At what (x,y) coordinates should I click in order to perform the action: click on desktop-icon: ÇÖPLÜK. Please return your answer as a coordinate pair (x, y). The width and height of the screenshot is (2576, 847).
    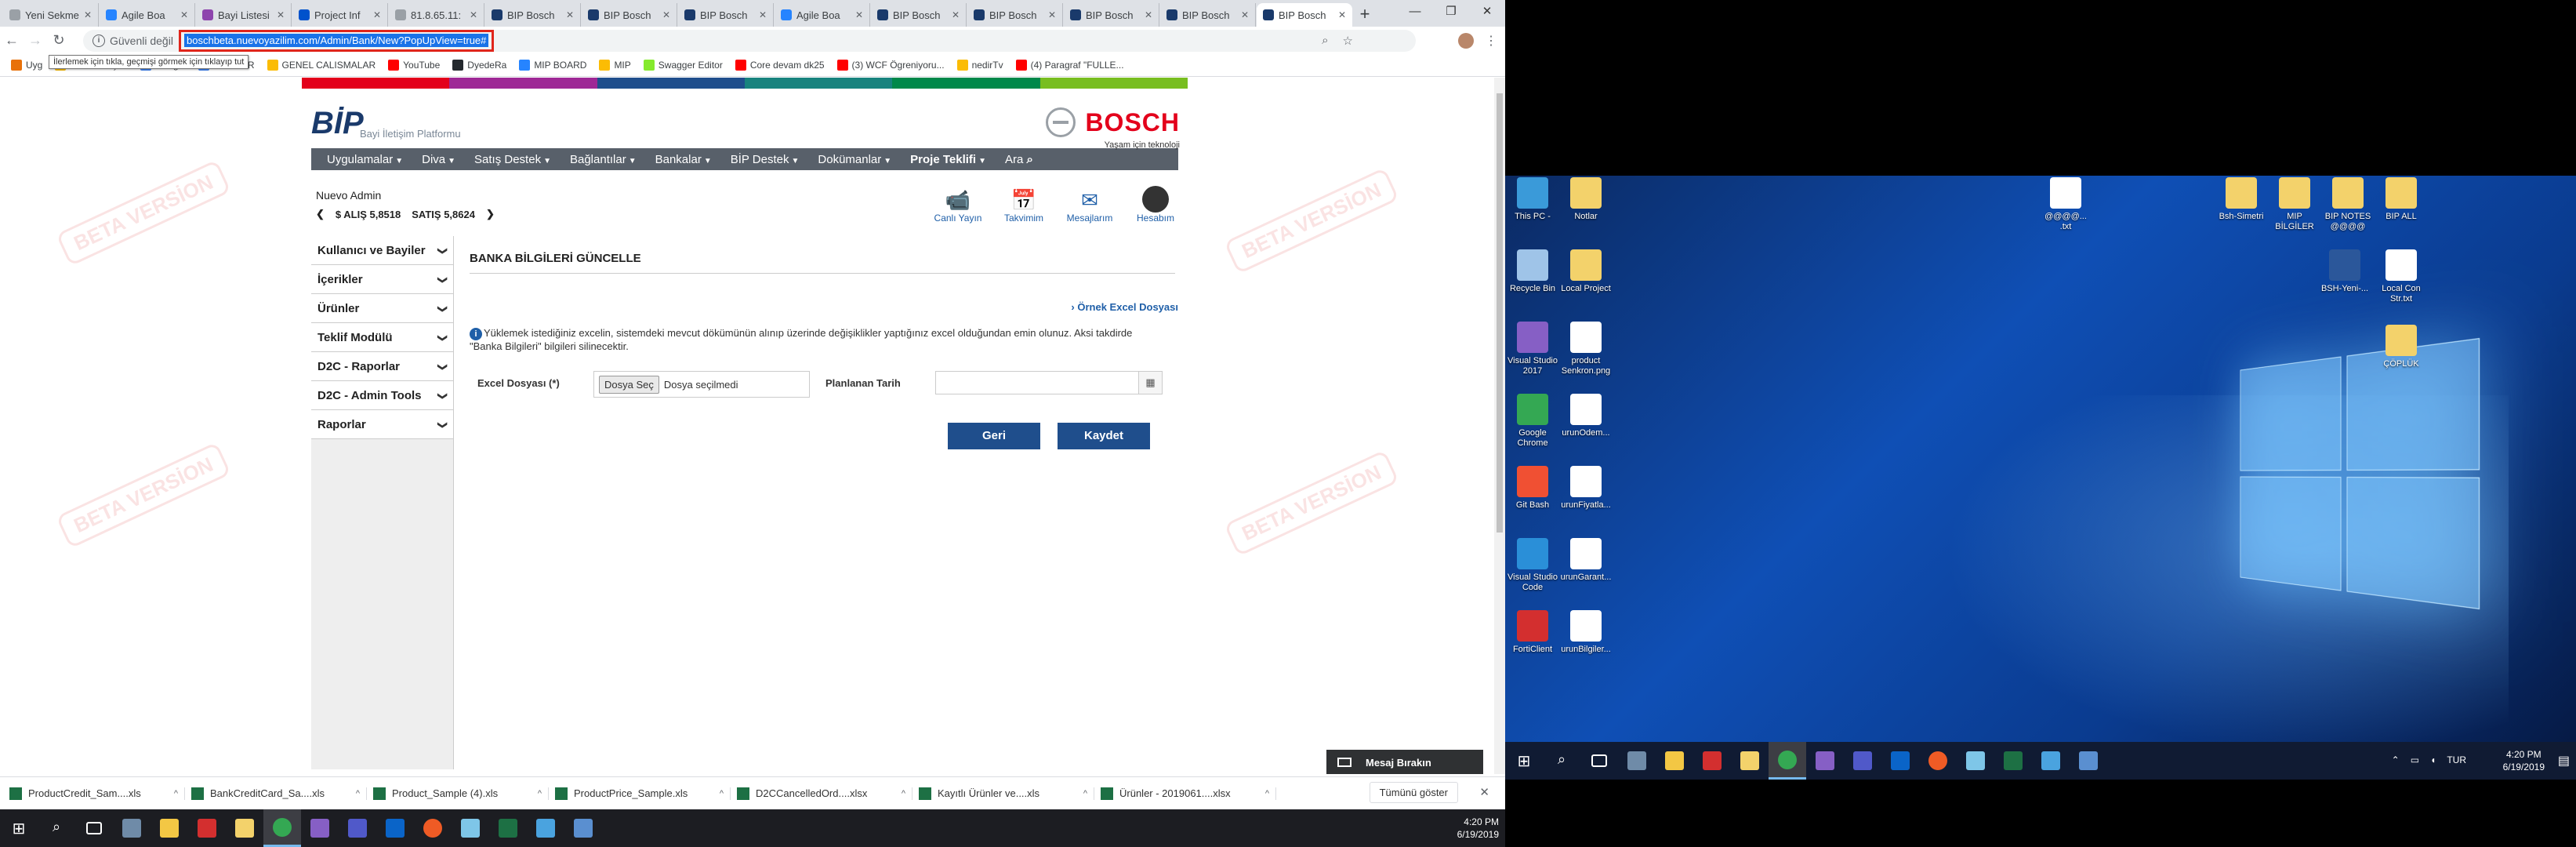
    Looking at the image, I should click on (2402, 347).